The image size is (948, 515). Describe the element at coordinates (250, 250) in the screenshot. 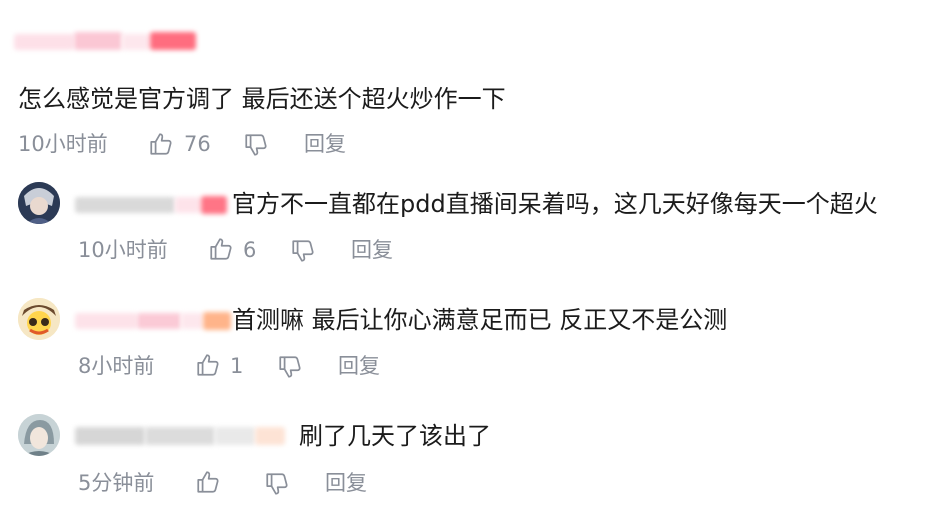

I see `like-count: 6` at that location.